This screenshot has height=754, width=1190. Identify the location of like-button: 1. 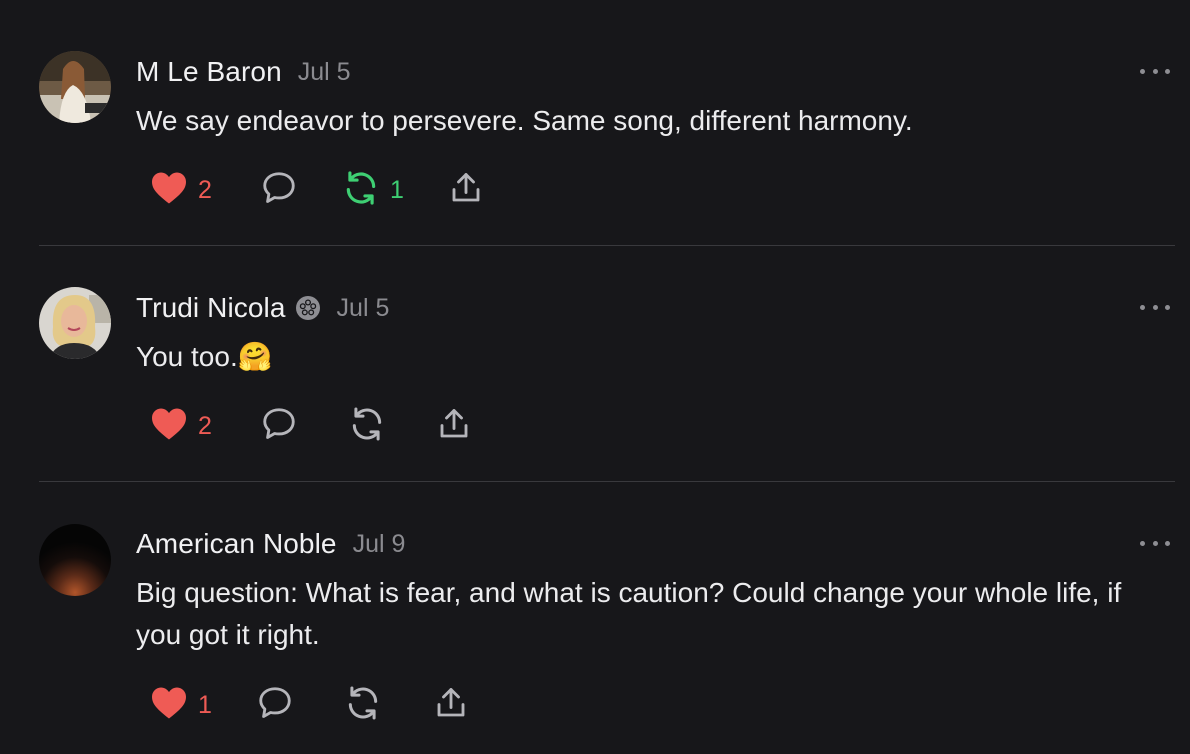
(181, 705).